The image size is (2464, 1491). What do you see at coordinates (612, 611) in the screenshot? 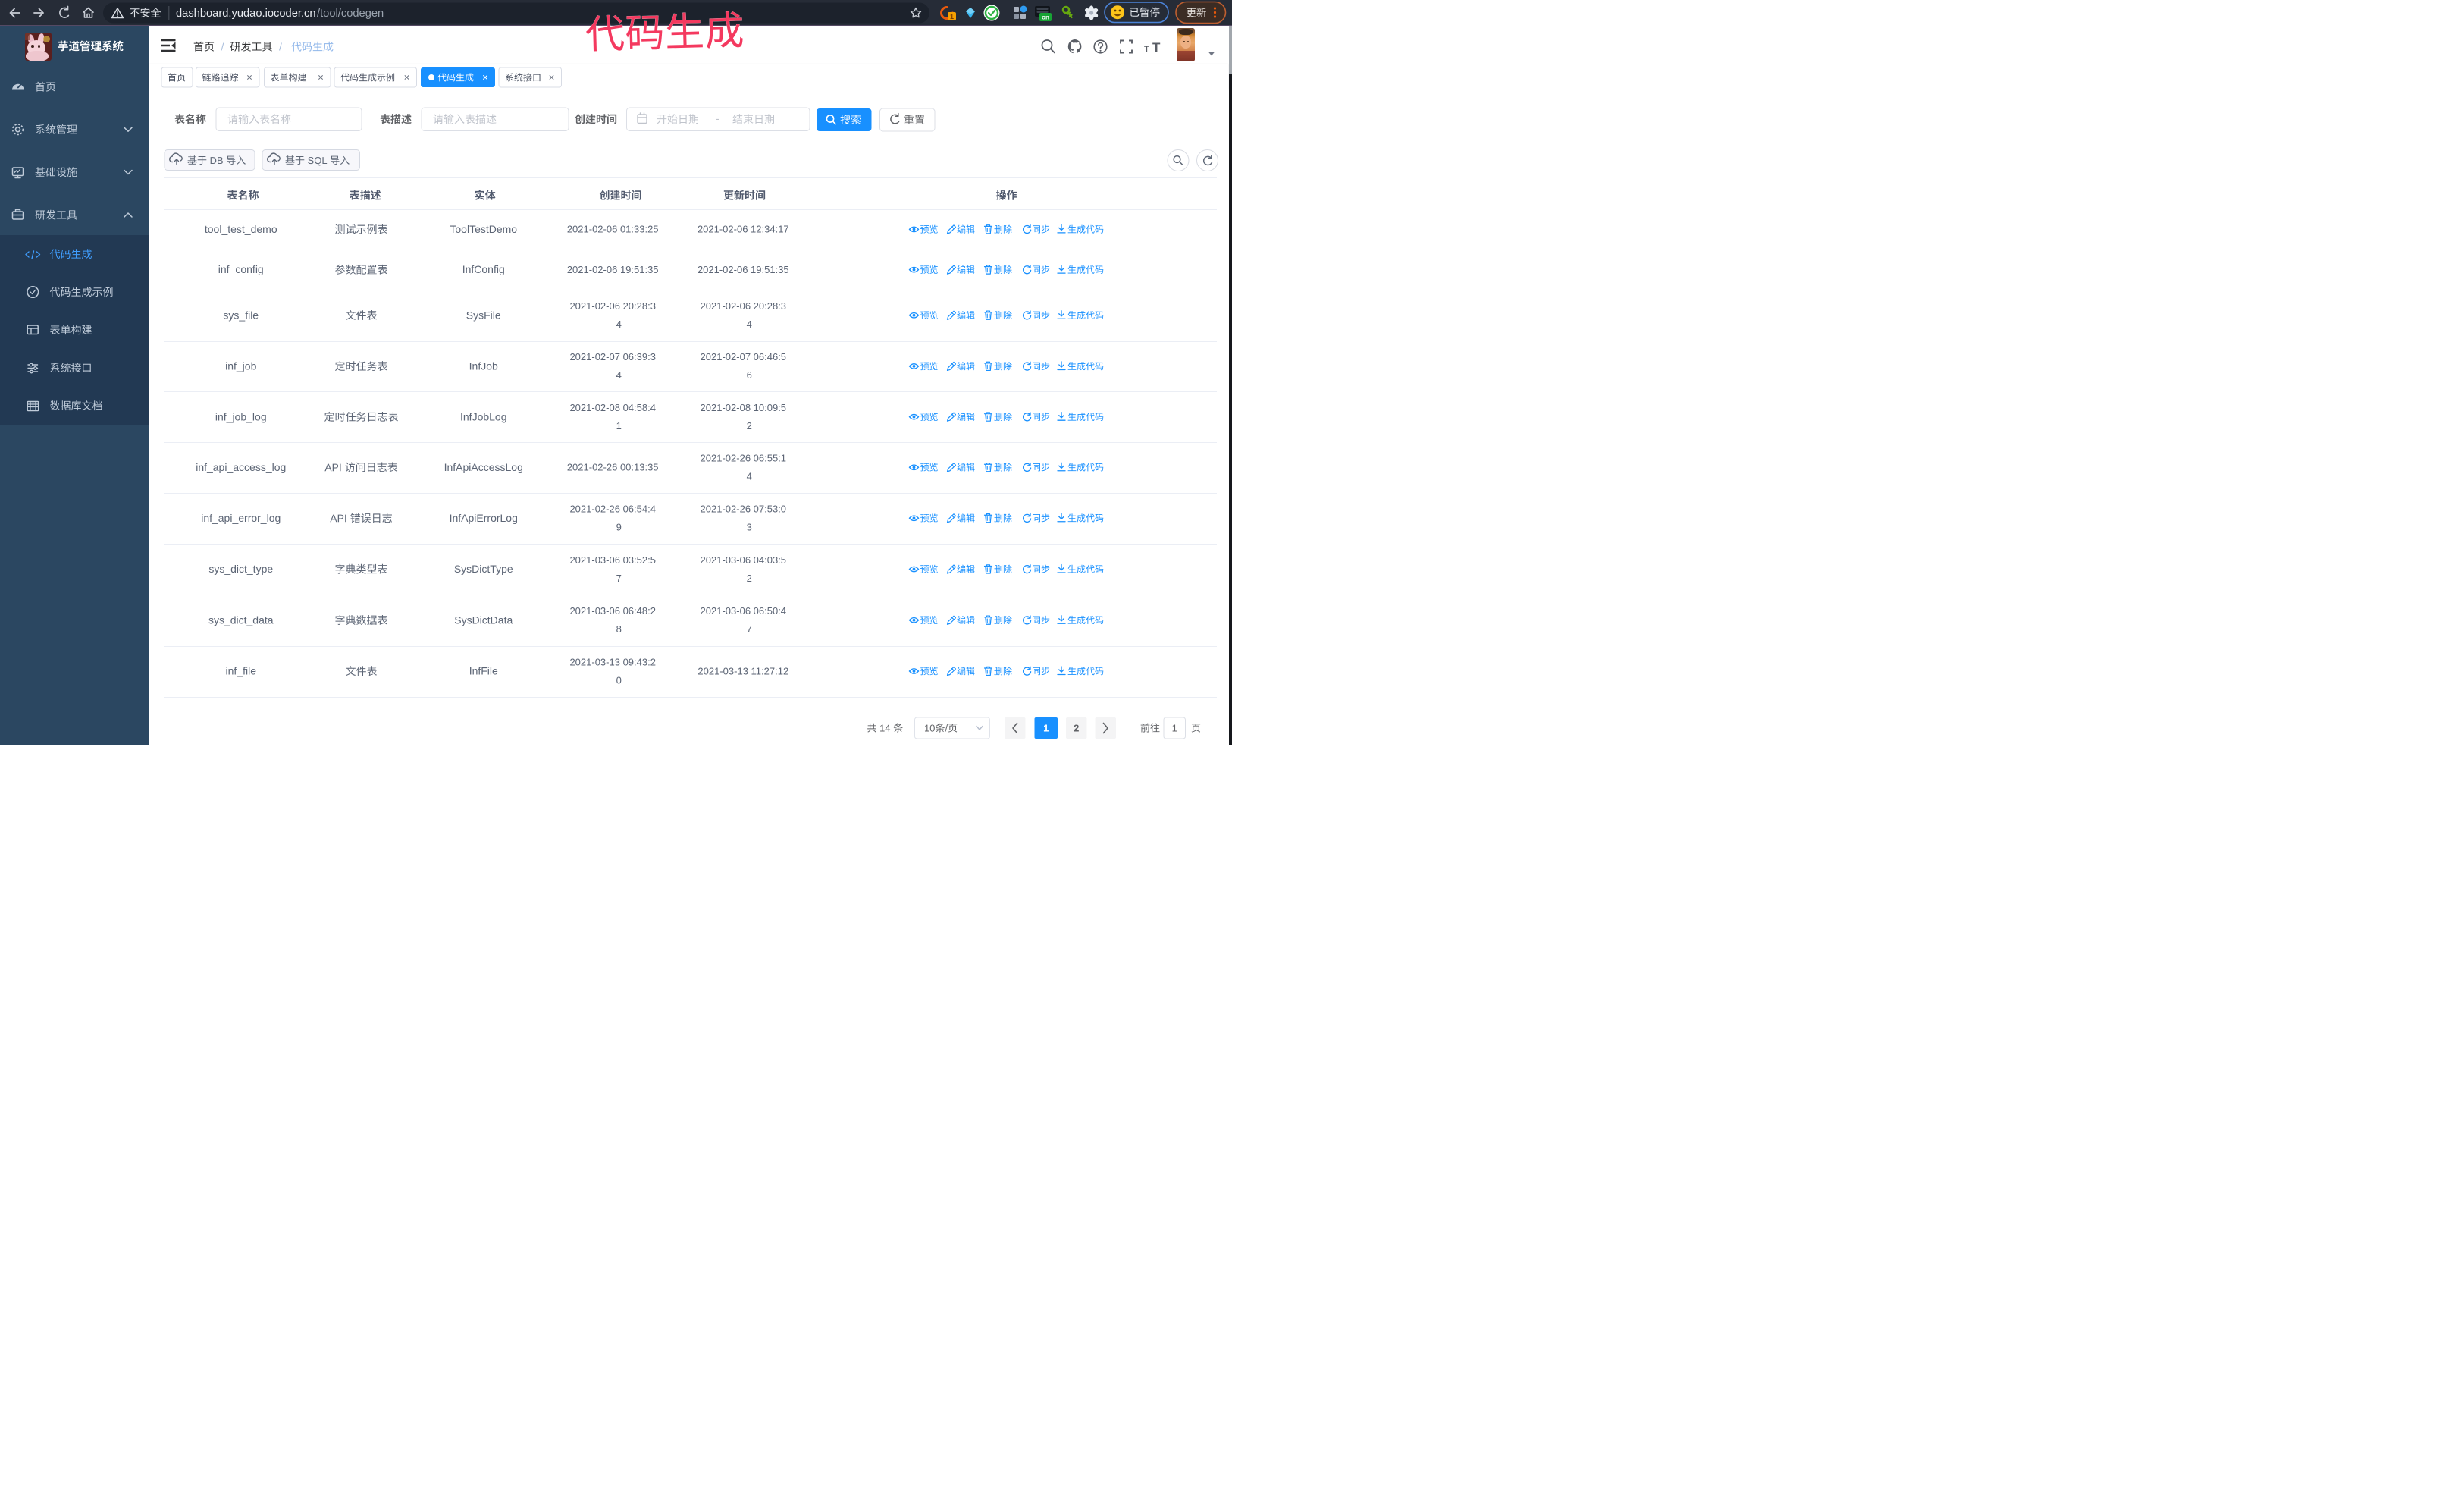
I see `svg-text: 2021-03-06 06:48:2` at bounding box center [612, 611].